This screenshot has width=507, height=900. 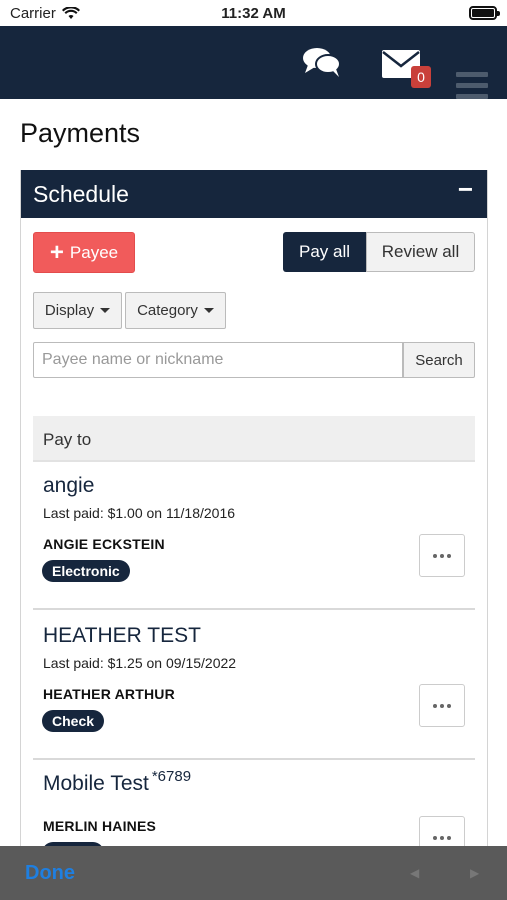 What do you see at coordinates (171, 776) in the screenshot?
I see `account-suffix: *6789` at bounding box center [171, 776].